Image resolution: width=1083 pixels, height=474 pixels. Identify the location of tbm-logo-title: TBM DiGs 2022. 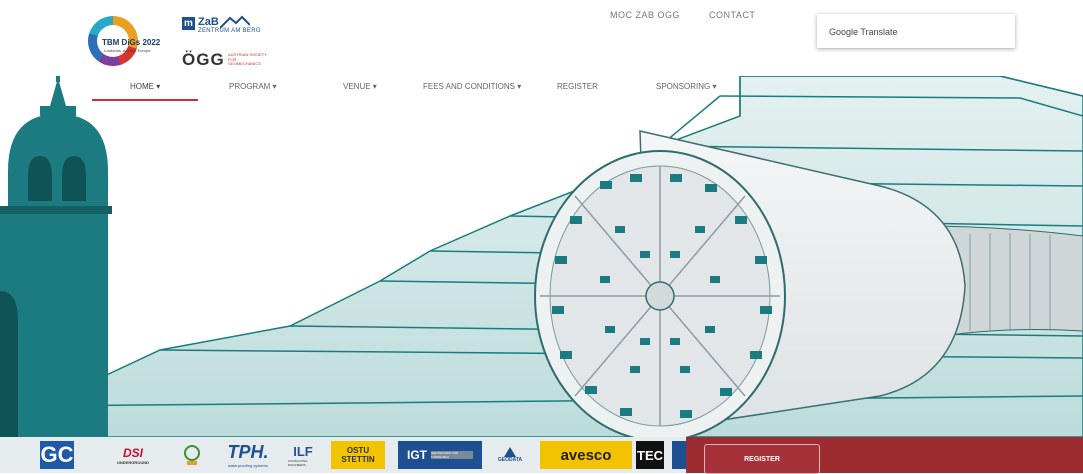
(131, 42).